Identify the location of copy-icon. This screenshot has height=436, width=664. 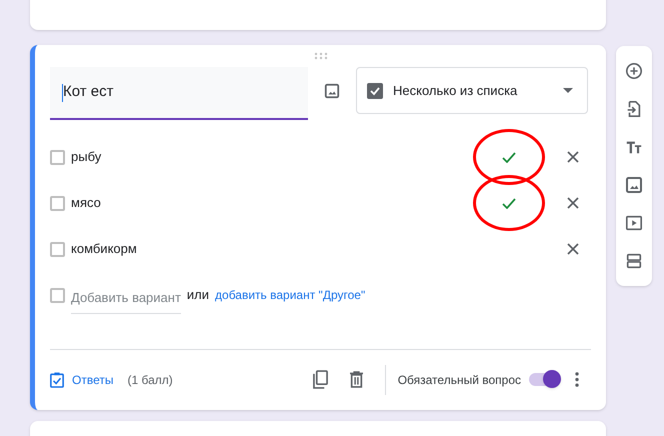
(320, 379).